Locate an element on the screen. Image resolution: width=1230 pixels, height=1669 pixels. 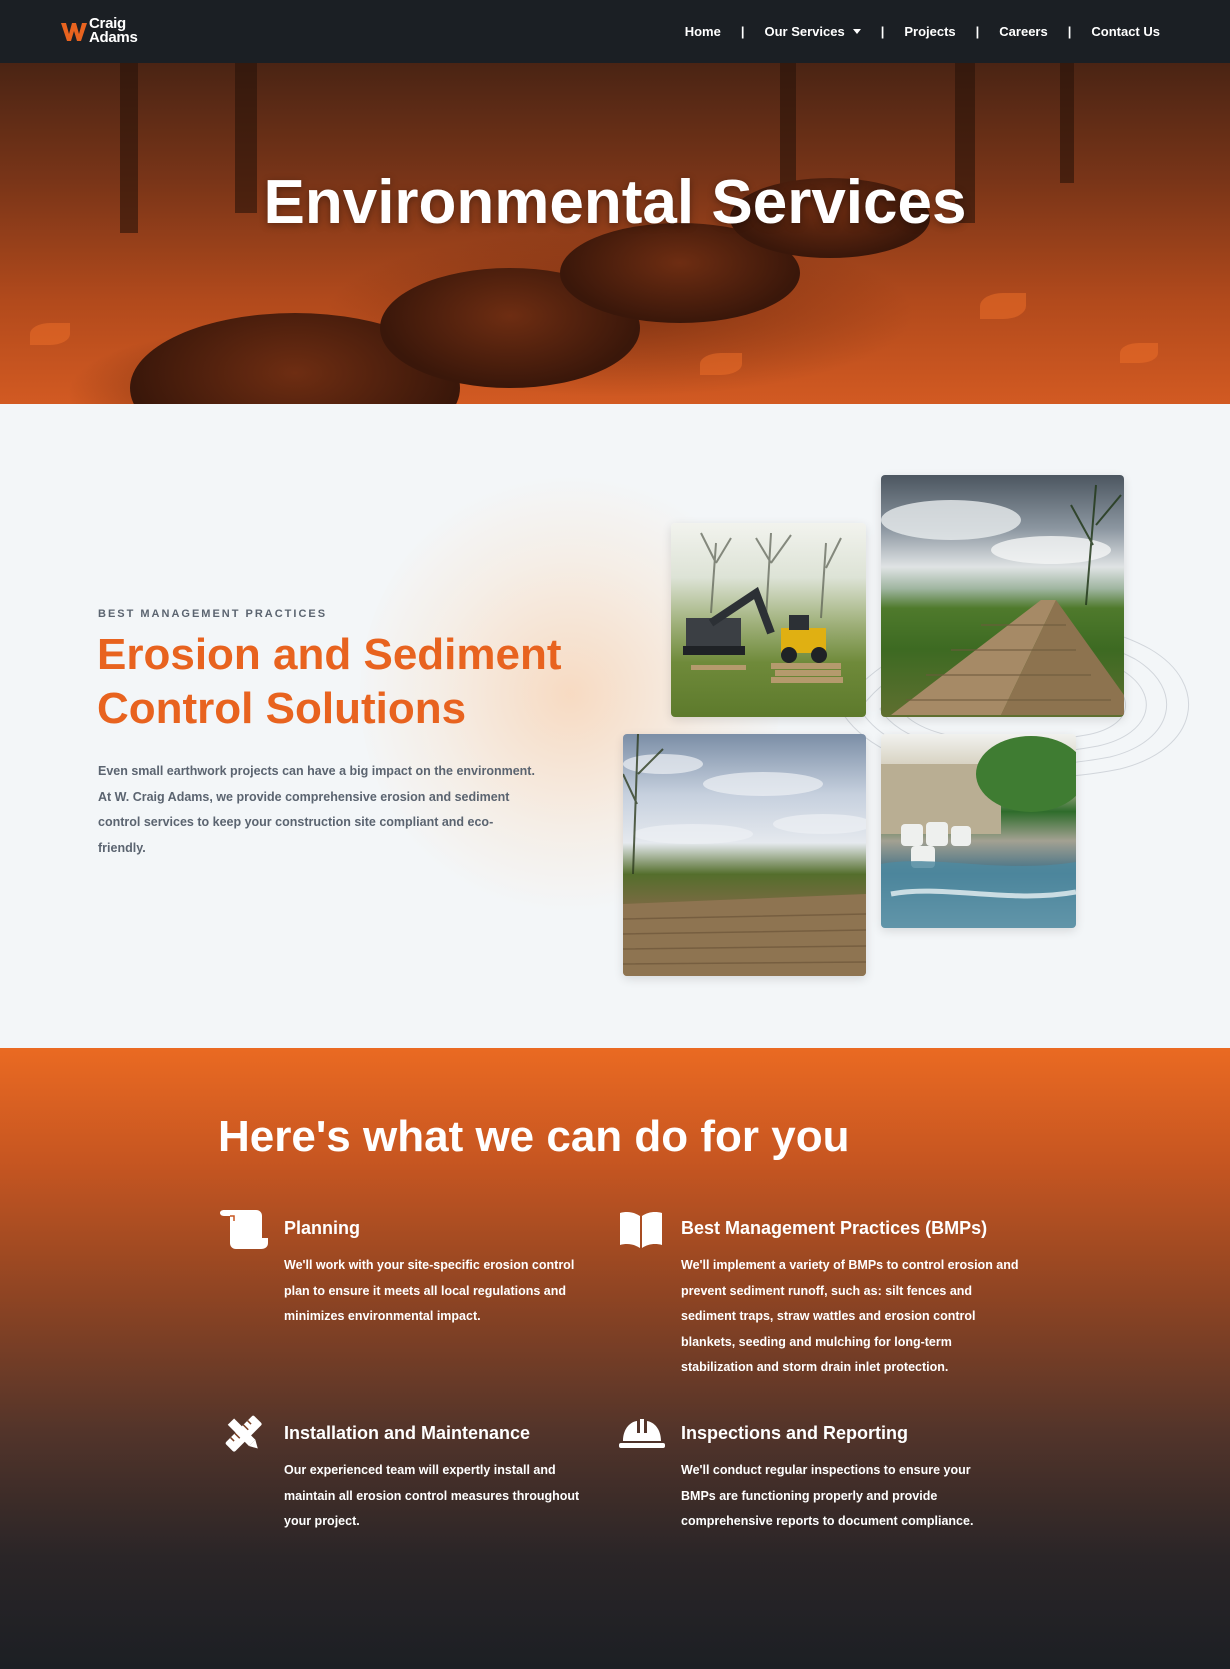
book-open-icon is located at coordinates (641, 1229).